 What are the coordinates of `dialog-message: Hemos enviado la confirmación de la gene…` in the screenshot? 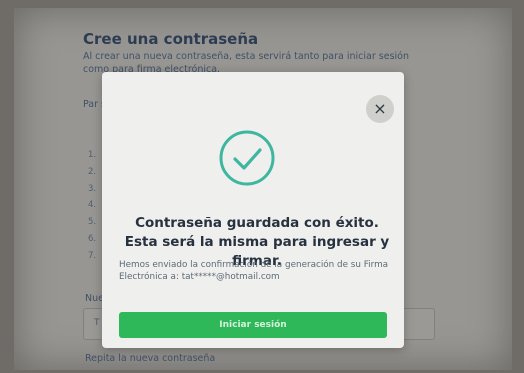 It's located at (254, 271).